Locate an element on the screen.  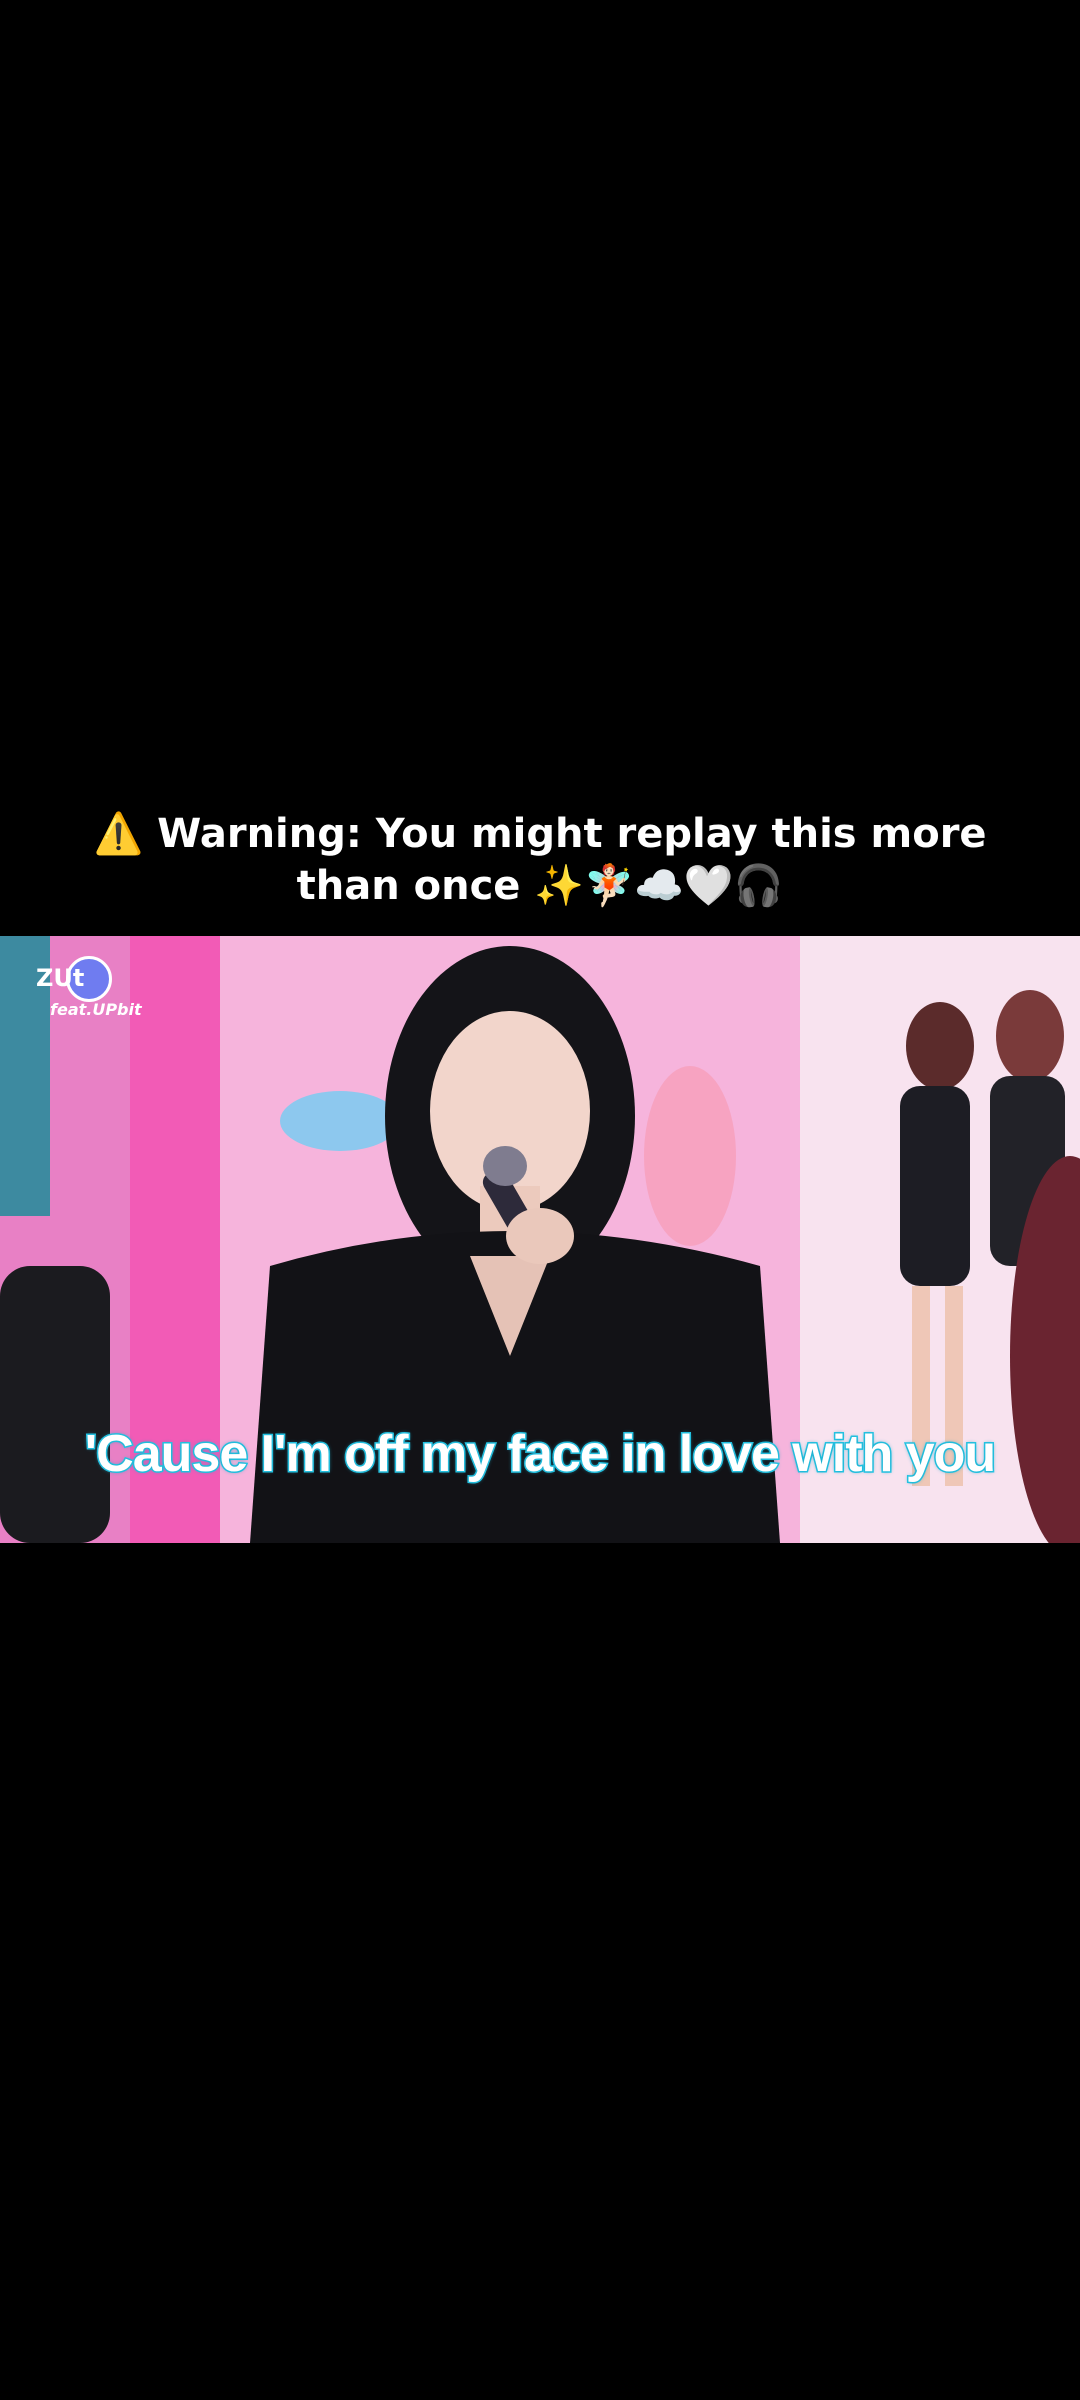
wall-sign is located at coordinates (340, 1121).